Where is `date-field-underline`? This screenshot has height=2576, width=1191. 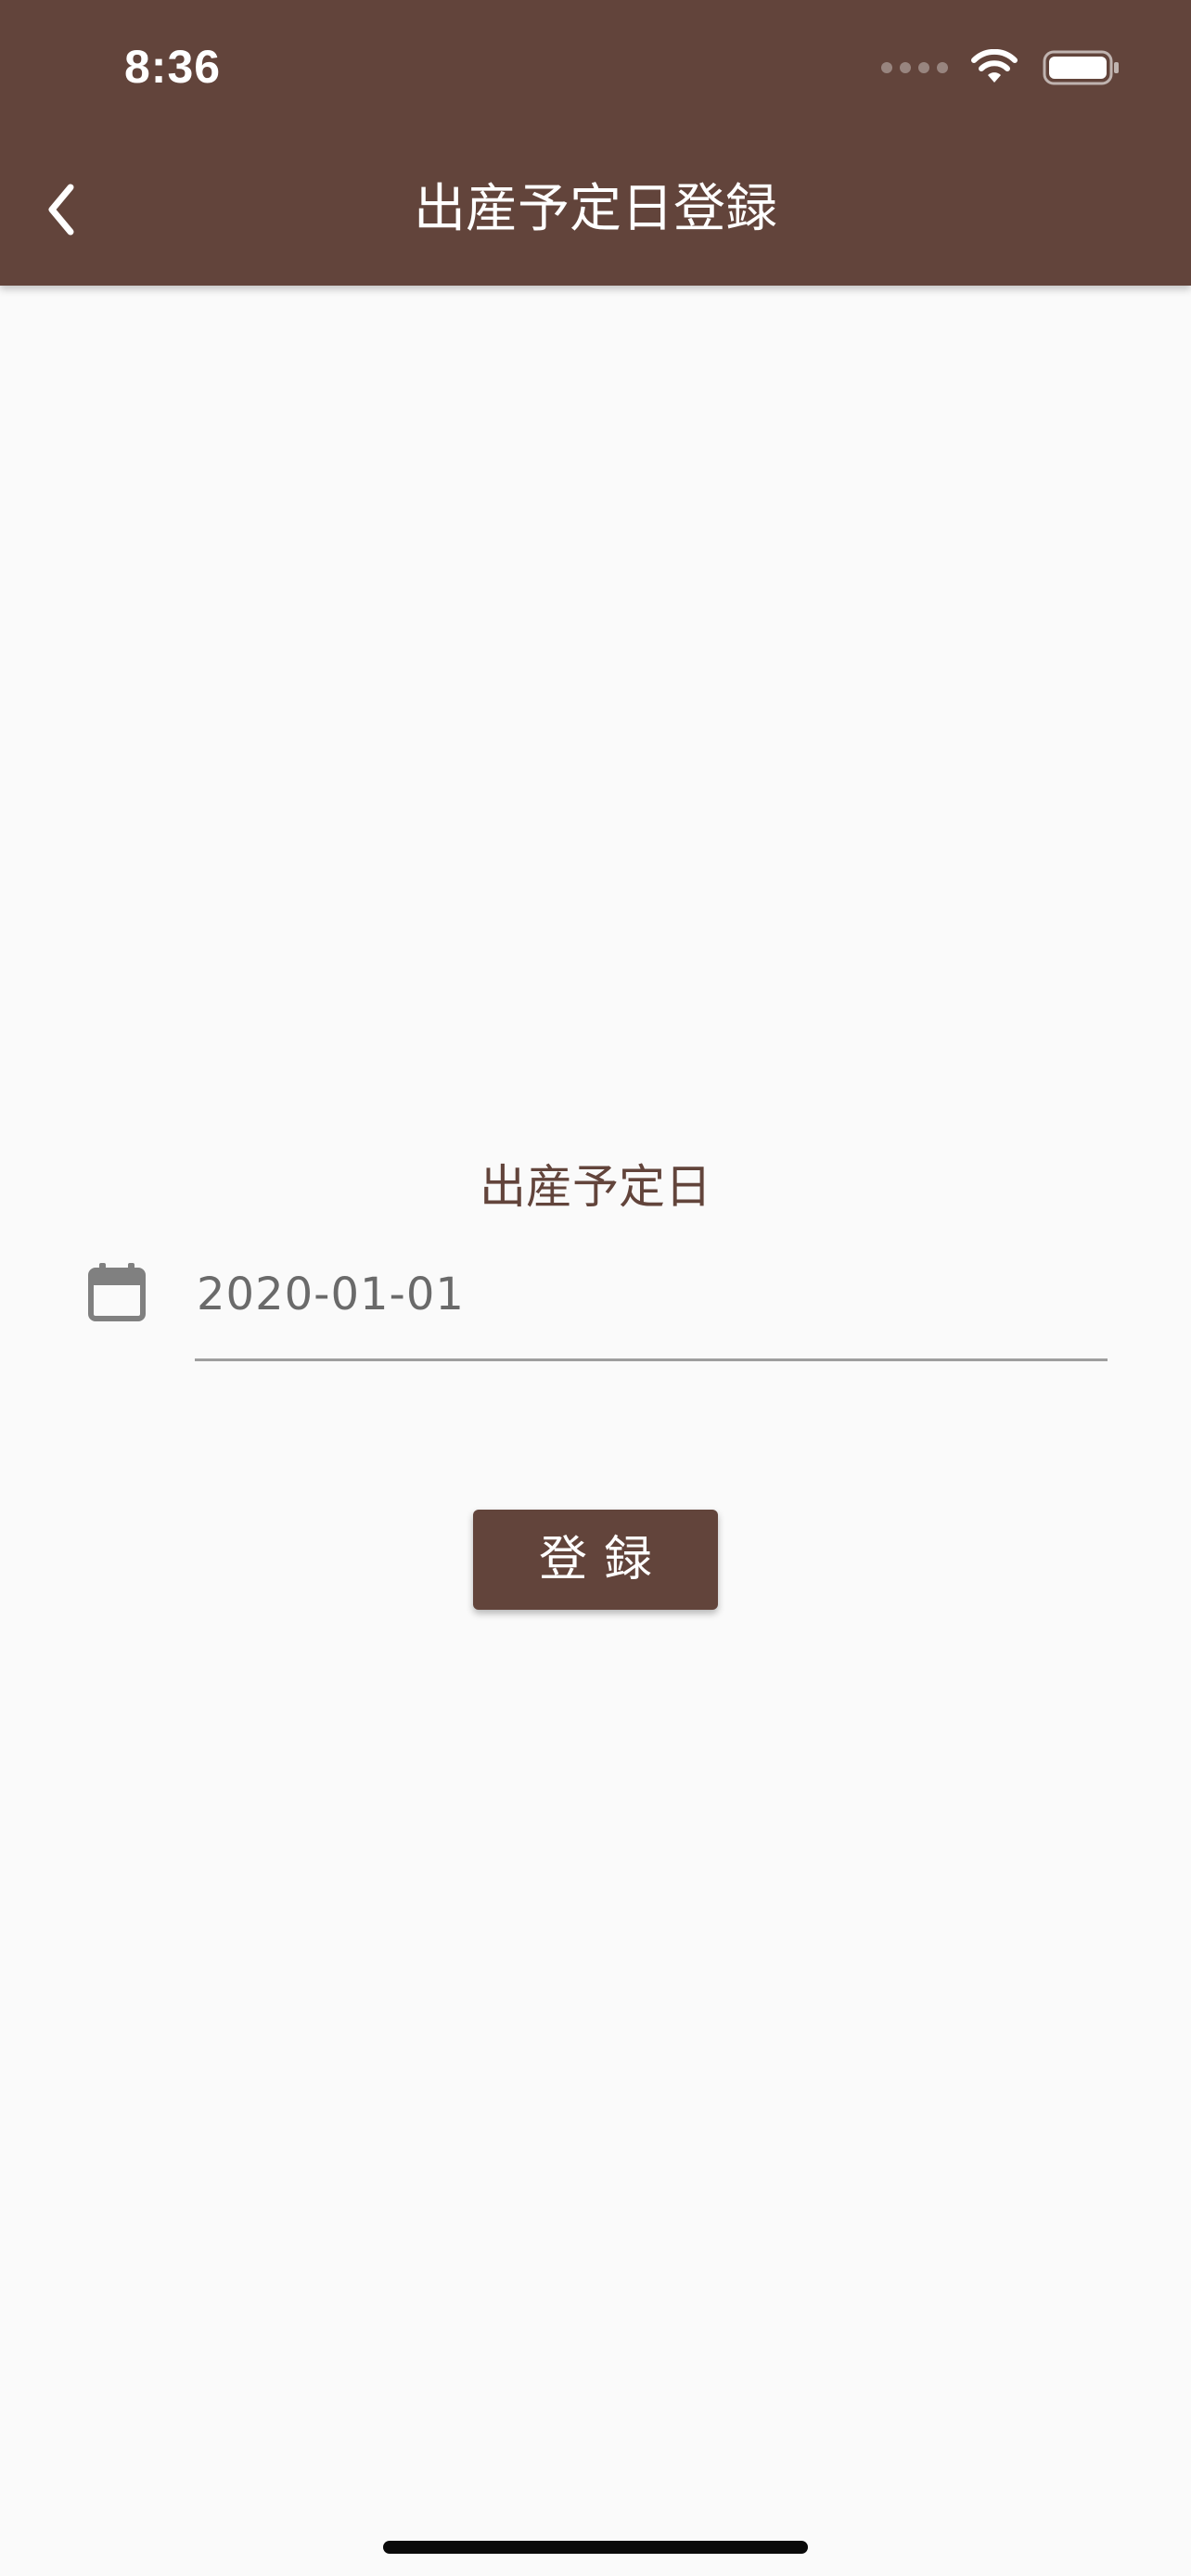
date-field-underline is located at coordinates (651, 1359).